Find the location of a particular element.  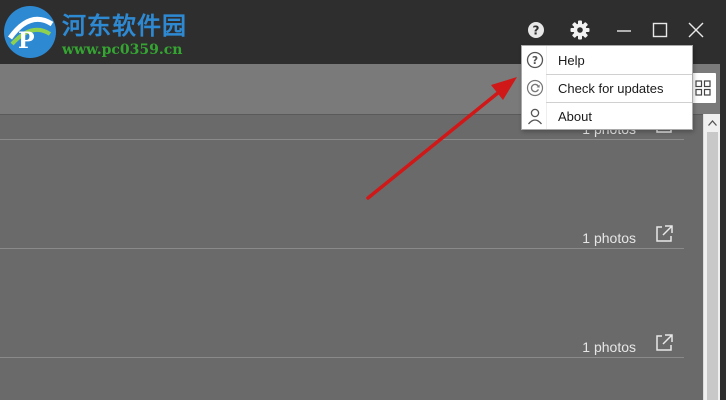

menu-item-label: Help is located at coordinates (571, 60).